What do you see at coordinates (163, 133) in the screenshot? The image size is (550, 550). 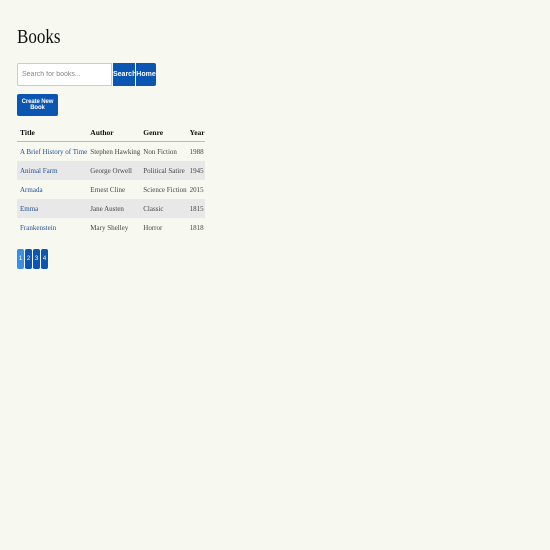 I see `header-genre: Genre` at bounding box center [163, 133].